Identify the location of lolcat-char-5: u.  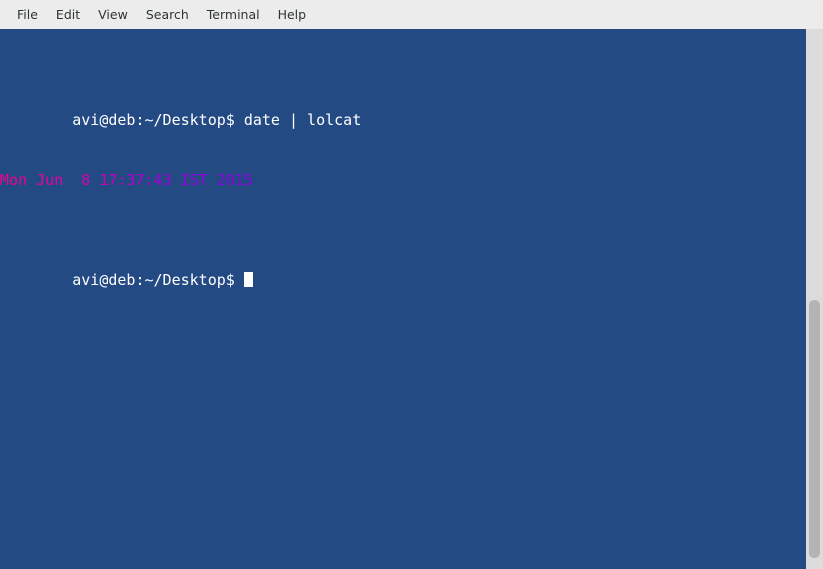
(50, 180).